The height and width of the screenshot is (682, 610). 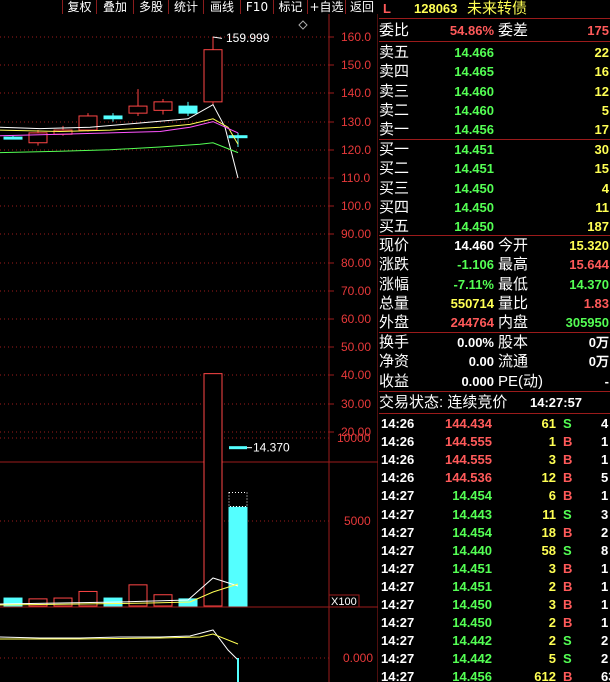 I want to click on price-axis-label: 160.0, so click(x=356, y=37).